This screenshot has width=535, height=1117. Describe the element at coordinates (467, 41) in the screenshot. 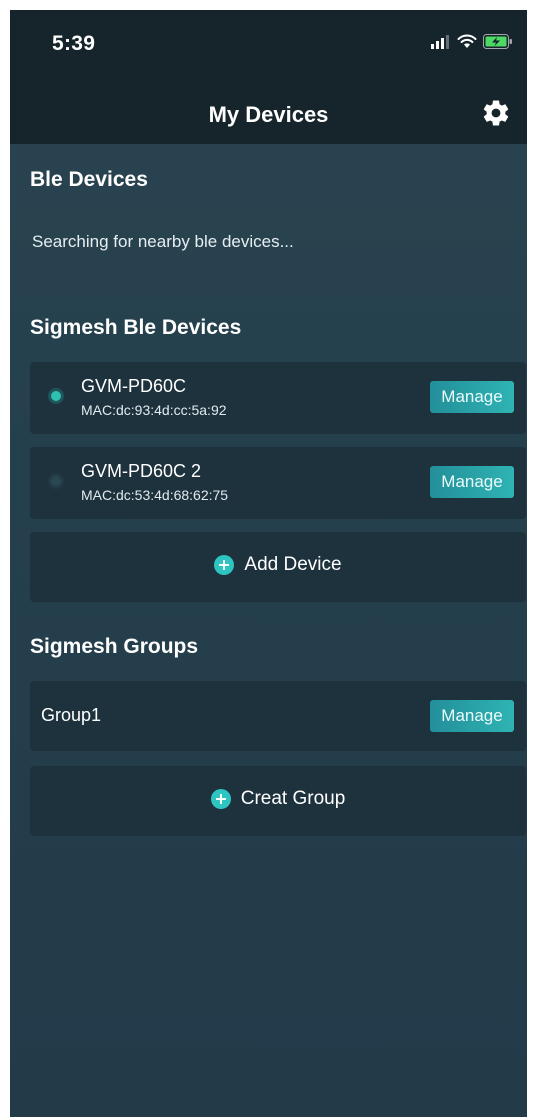

I see `wifi-icon` at that location.